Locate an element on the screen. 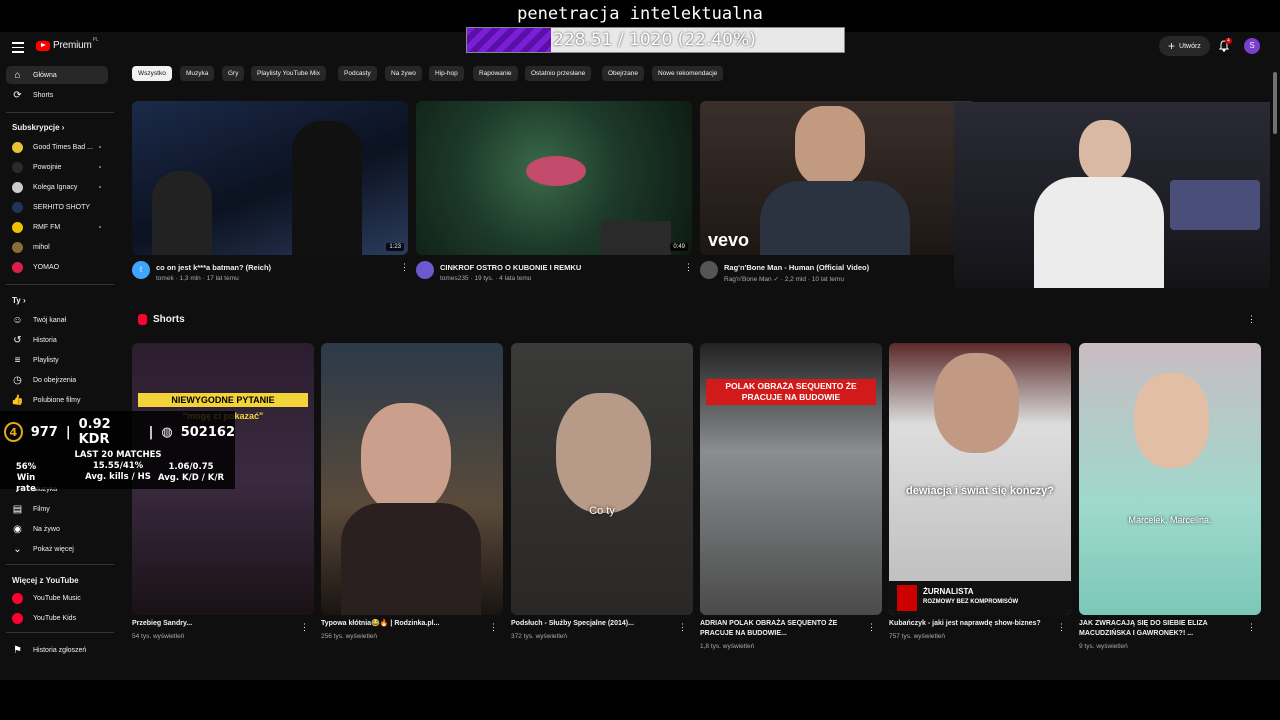 The height and width of the screenshot is (720, 1280). thumbs-up-icon: 👍 is located at coordinates (17, 400).